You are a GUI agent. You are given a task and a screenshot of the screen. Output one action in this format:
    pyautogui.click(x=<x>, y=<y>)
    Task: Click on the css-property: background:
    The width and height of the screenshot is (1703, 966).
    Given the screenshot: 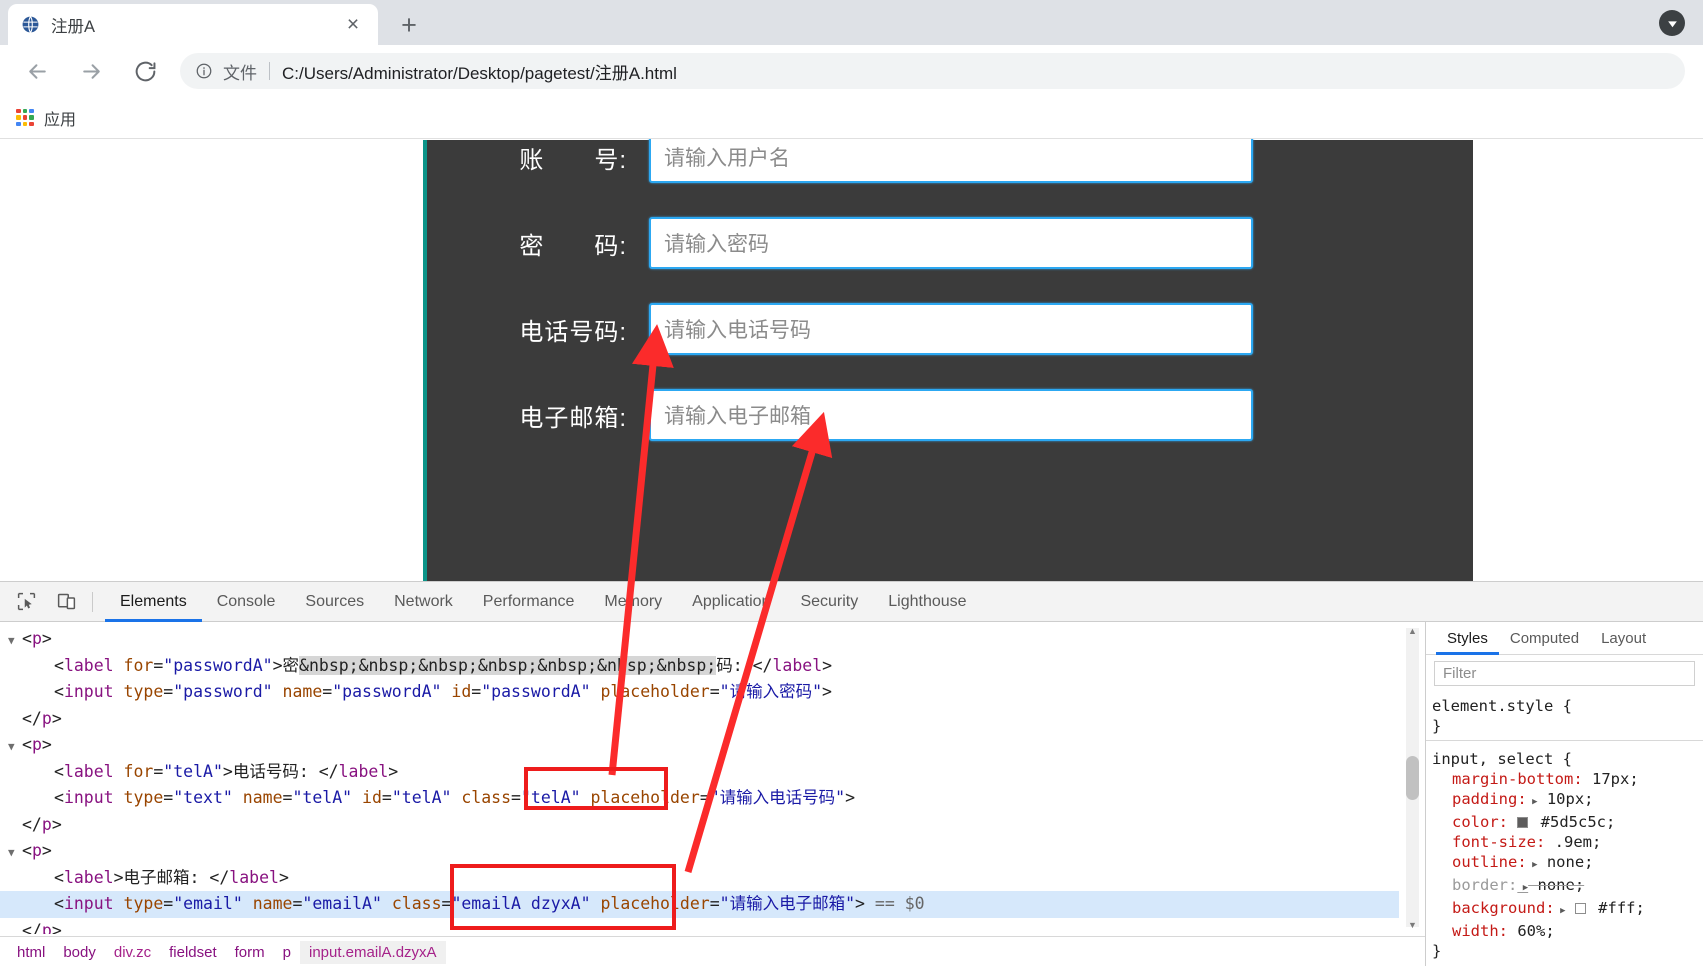 What is the action you would take?
    pyautogui.click(x=1493, y=908)
    